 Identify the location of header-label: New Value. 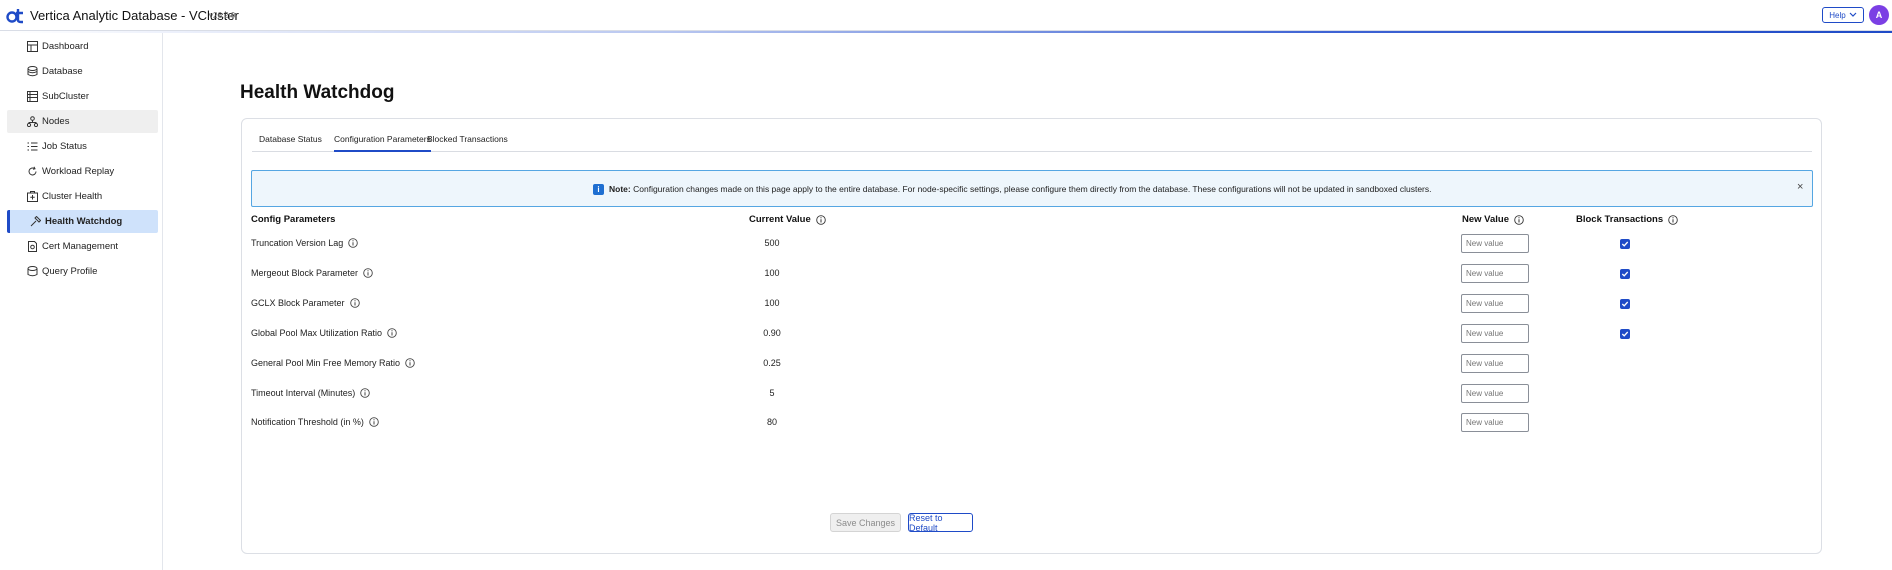
(1485, 219).